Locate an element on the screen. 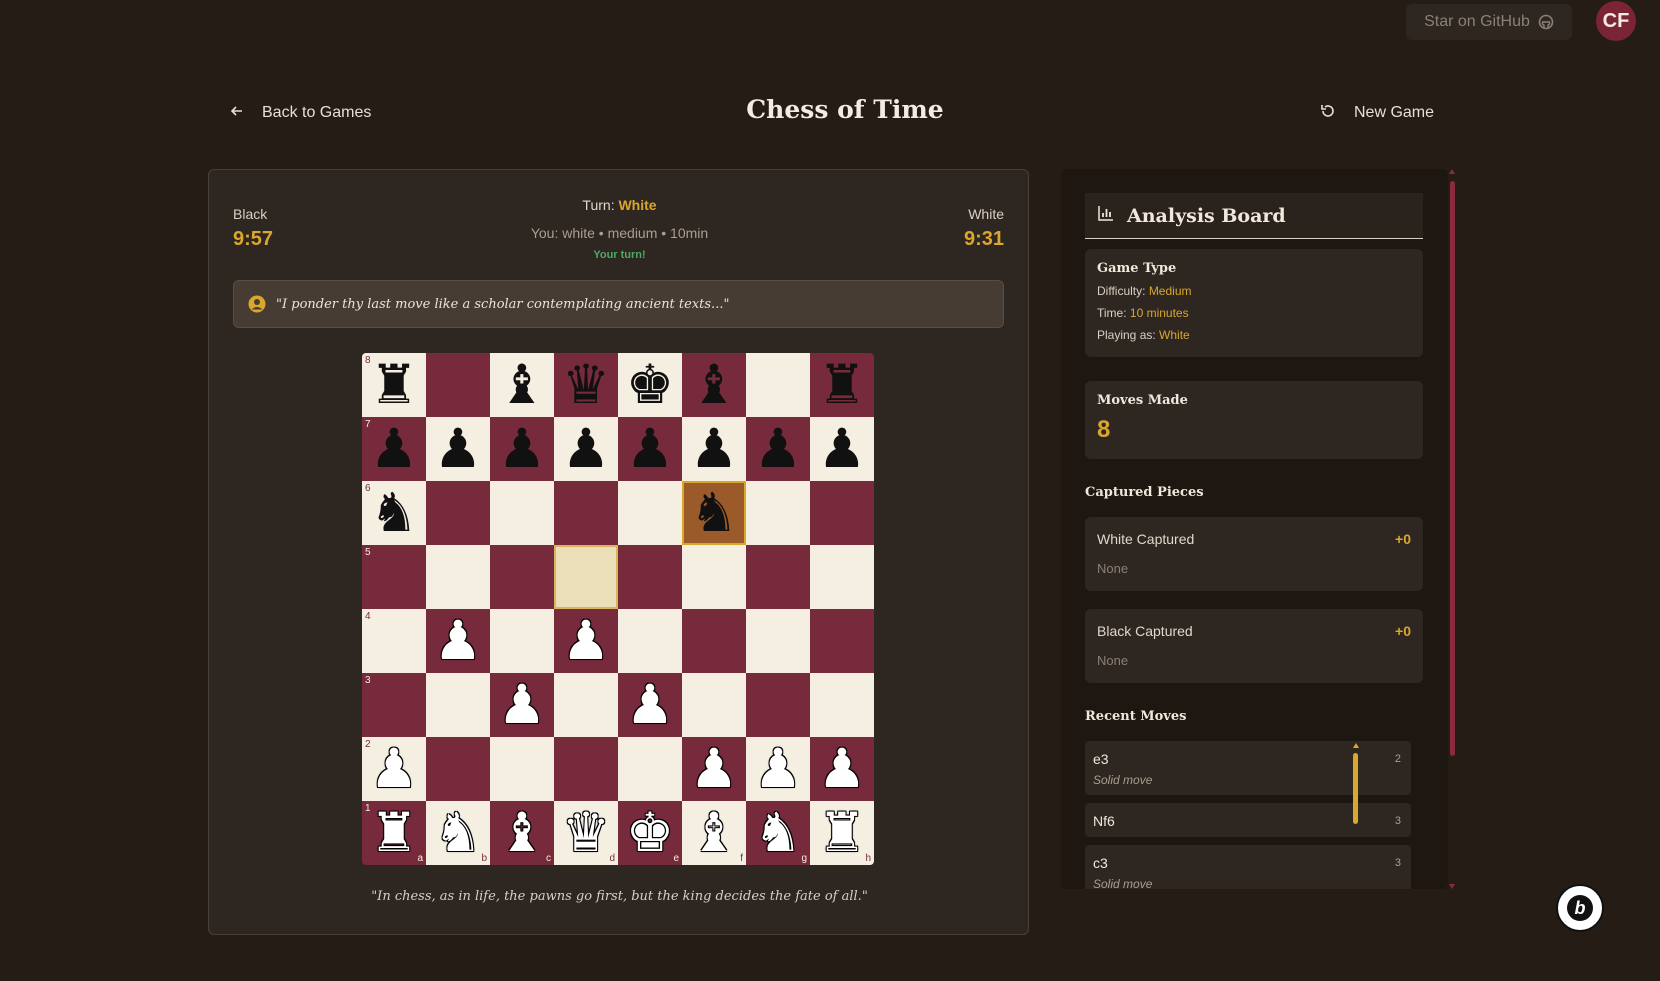  square-a6: 6 ♞ is located at coordinates (394, 513).